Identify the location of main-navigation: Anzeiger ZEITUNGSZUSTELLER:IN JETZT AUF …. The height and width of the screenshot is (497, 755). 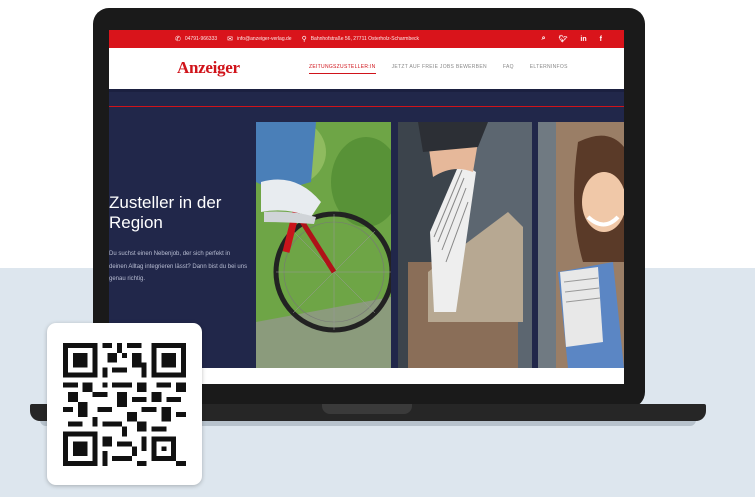
(366, 77).